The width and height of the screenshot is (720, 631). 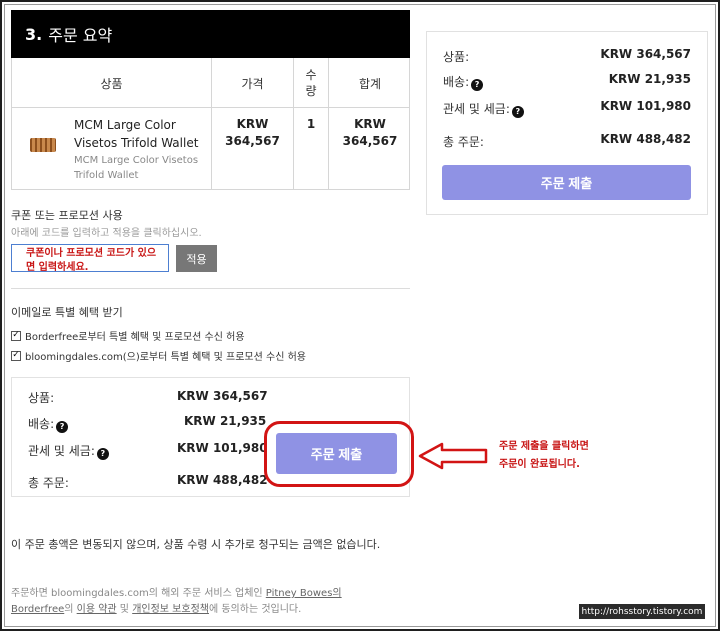 What do you see at coordinates (456, 57) in the screenshot?
I see `side-items-label: 상품:` at bounding box center [456, 57].